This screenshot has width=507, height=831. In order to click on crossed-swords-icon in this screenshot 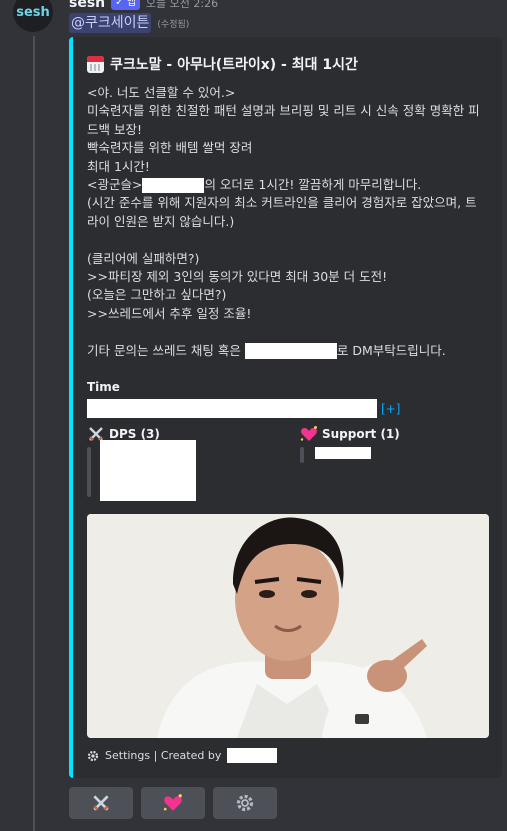, I will do `click(101, 803)`.